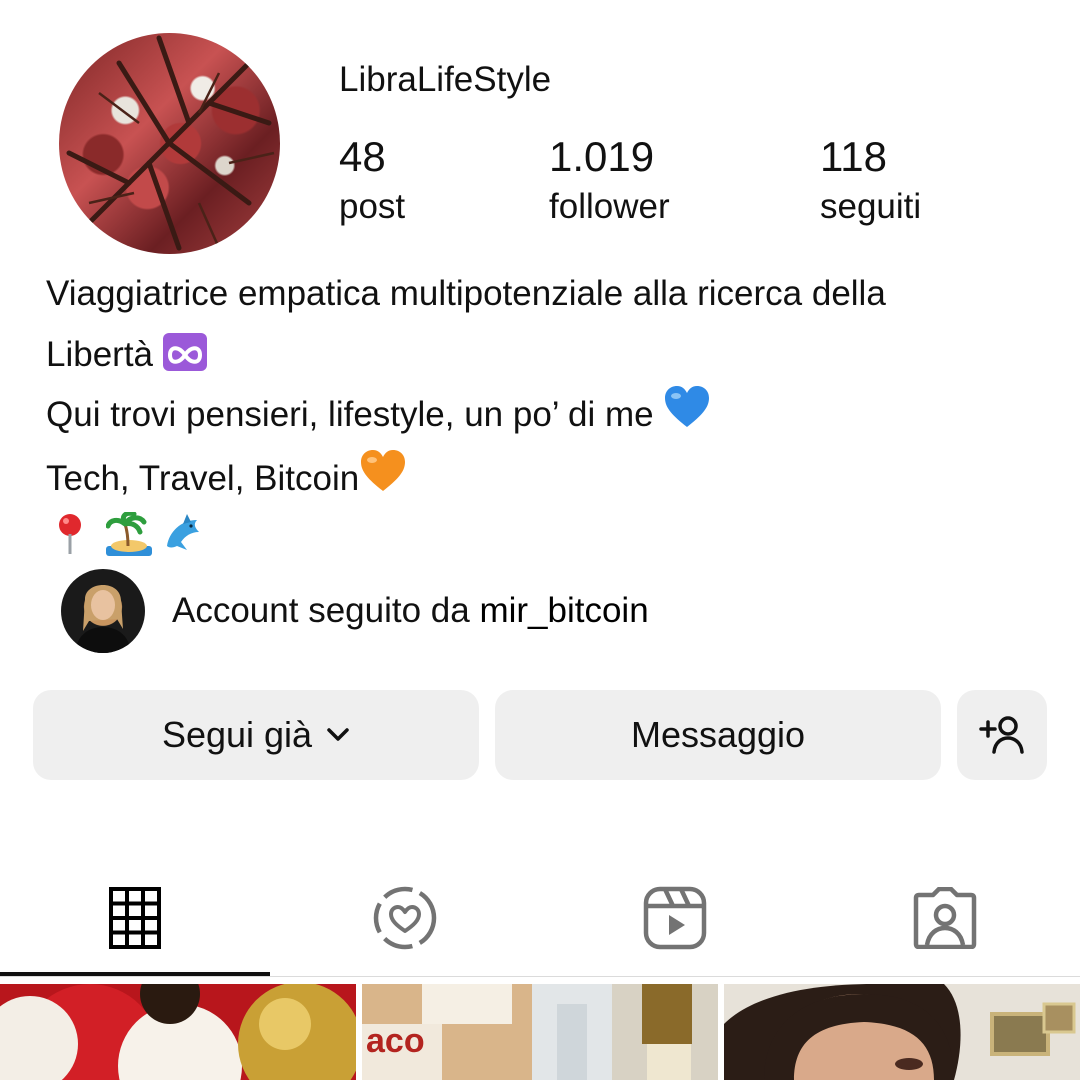 This screenshot has height=1080, width=1080. I want to click on bio-line-4-text: Tech, Travel, Bitcoin, so click(203, 478).